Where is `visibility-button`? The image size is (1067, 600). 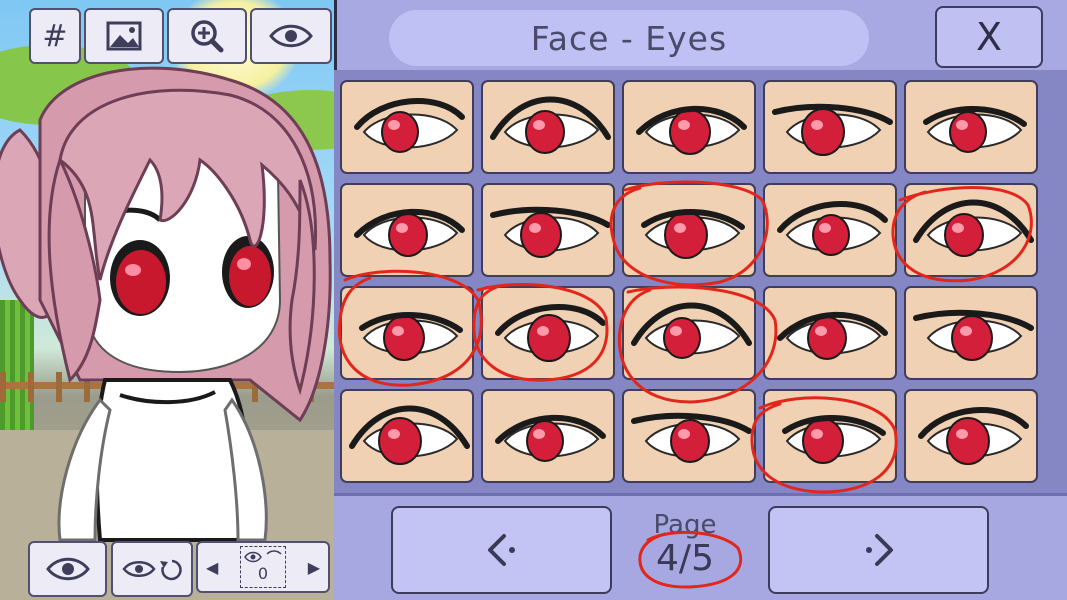 visibility-button is located at coordinates (291, 36).